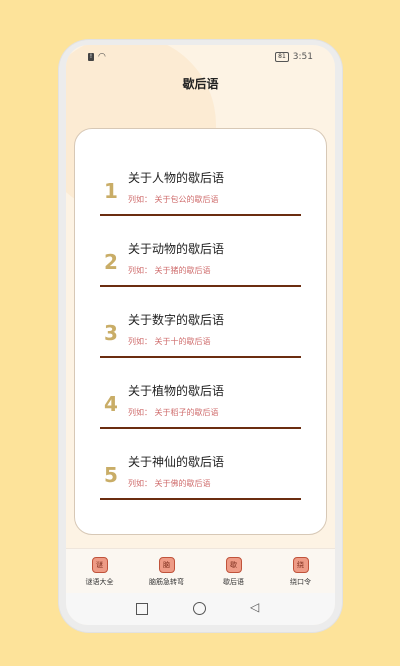 The image size is (400, 666). I want to click on status-right: 81 3:51, so click(294, 57).